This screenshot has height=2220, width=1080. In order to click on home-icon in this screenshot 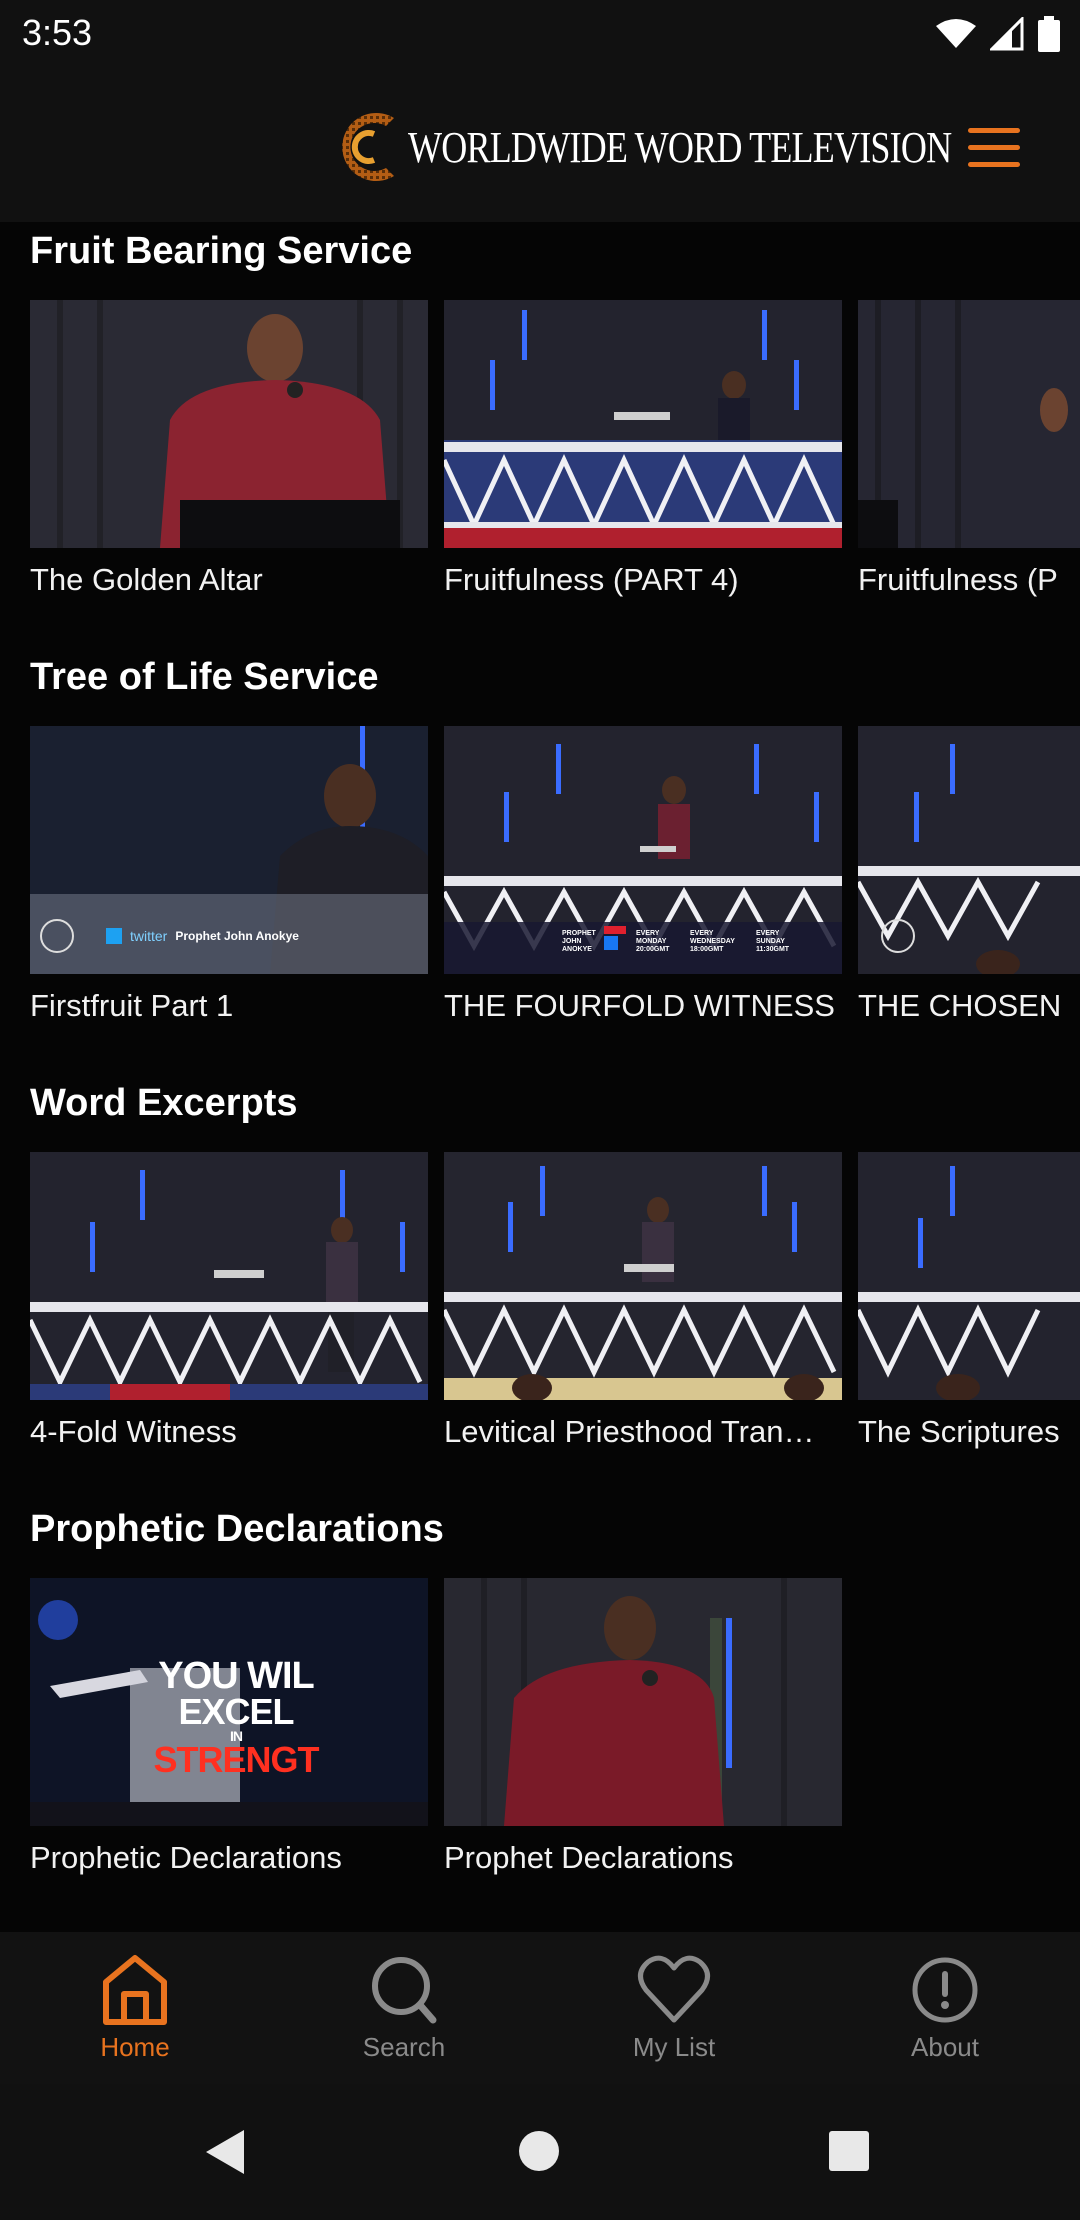, I will do `click(135, 1990)`.